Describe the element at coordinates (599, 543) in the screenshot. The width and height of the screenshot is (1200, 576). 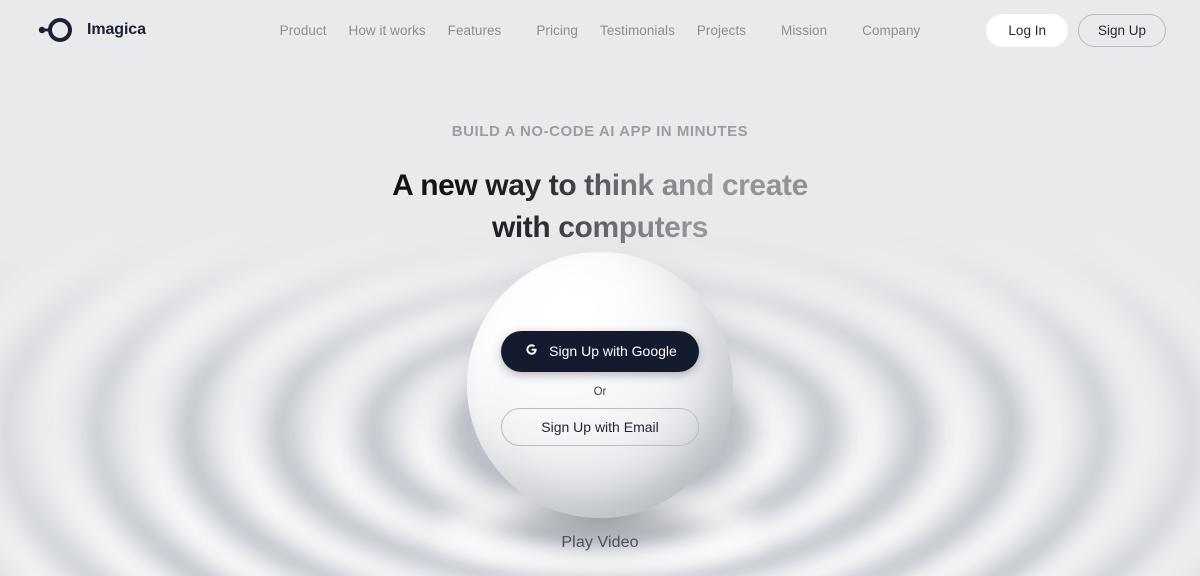
I see `play-video-link: Play Video` at that location.